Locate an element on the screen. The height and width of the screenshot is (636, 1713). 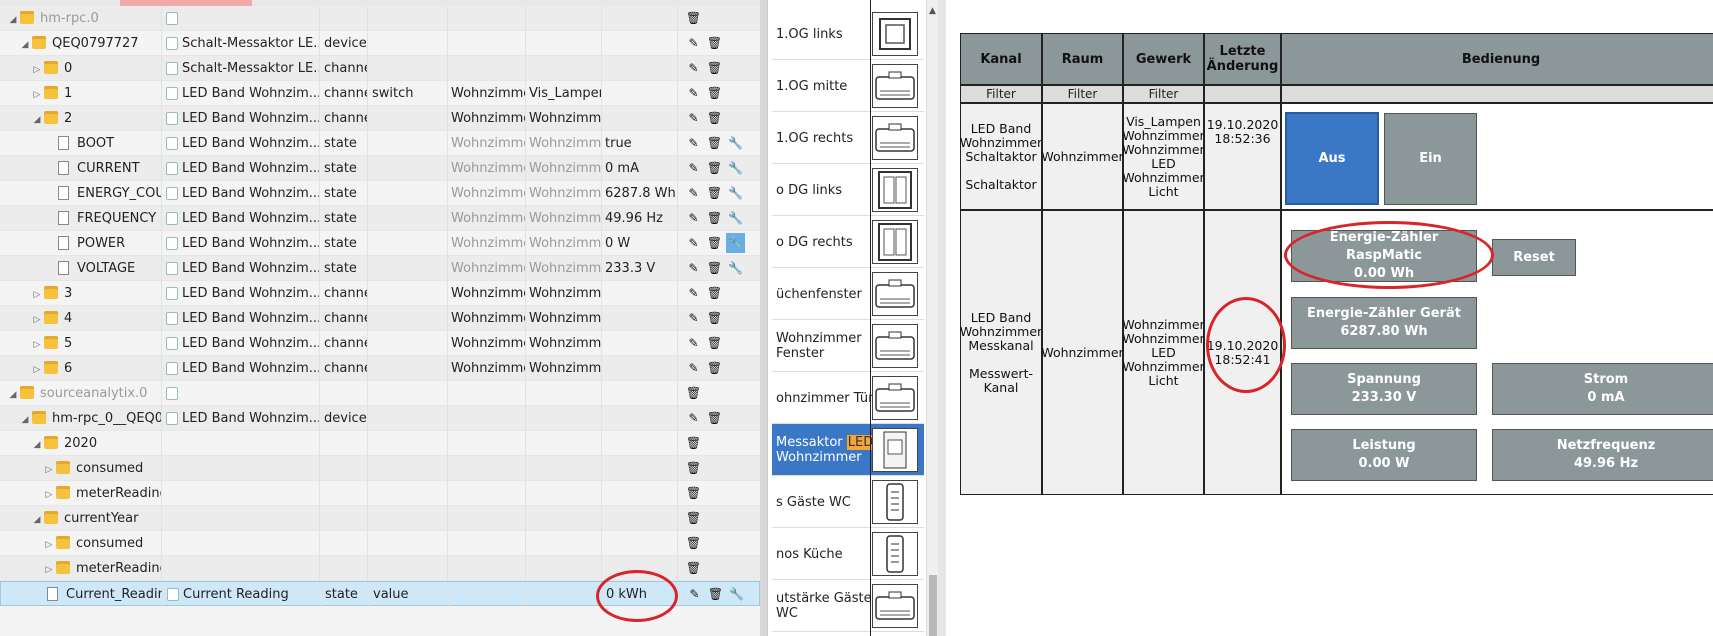
aus-button: Aus is located at coordinates (1332, 158).